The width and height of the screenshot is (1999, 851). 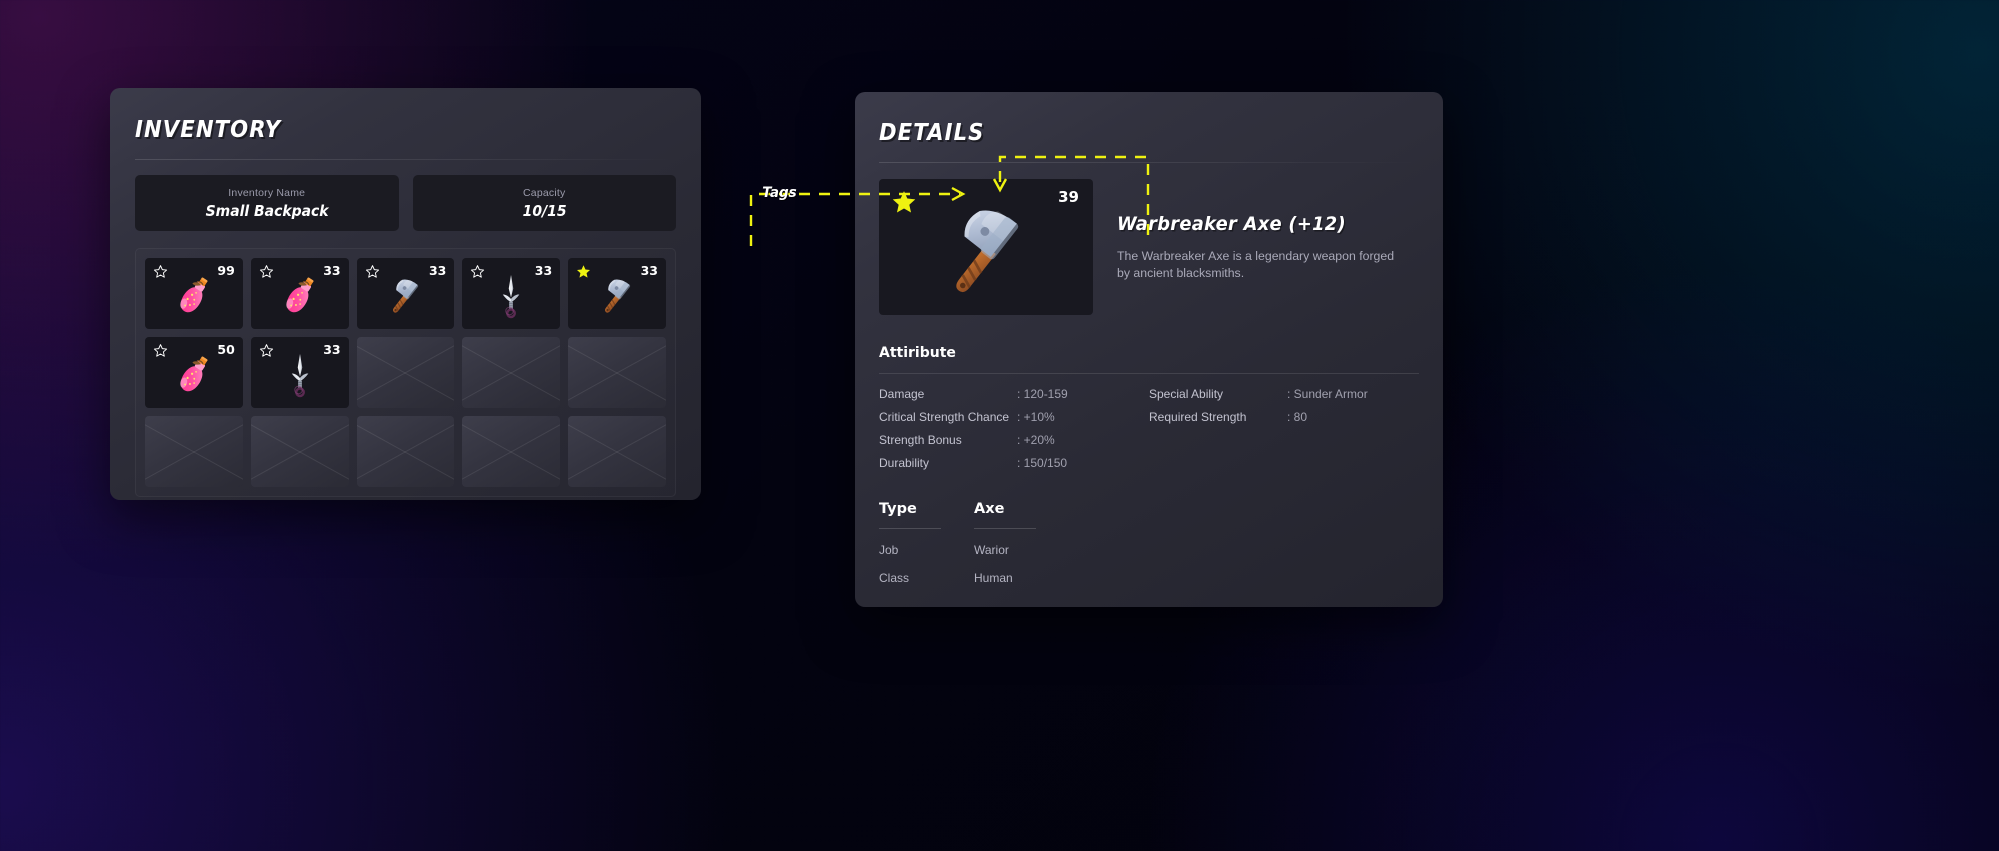 I want to click on type-table-header: Type Axe, so click(x=1149, y=509).